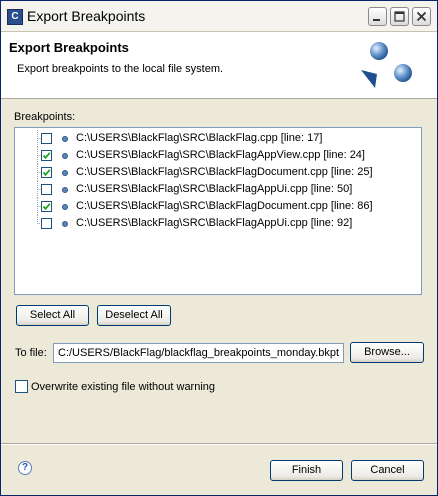  I want to click on close-icon, so click(421, 16).